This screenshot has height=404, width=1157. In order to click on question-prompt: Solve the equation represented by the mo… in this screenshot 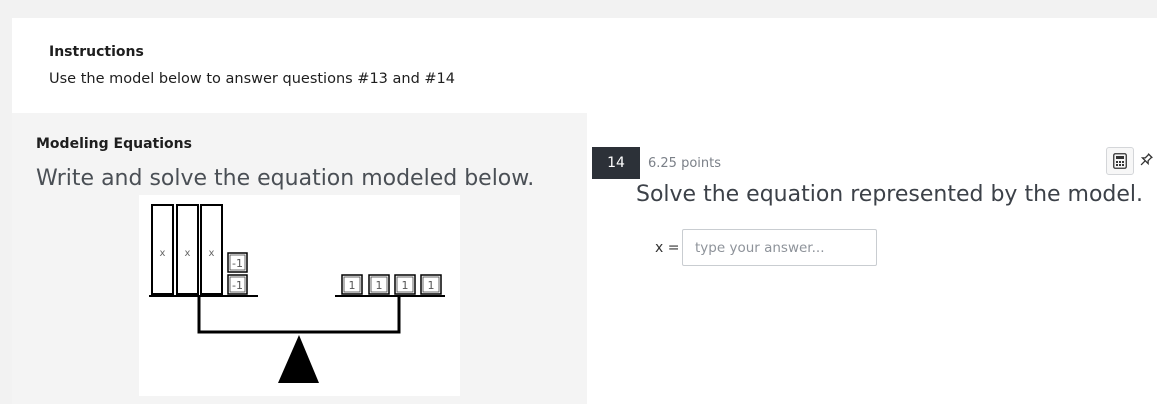, I will do `click(890, 194)`.